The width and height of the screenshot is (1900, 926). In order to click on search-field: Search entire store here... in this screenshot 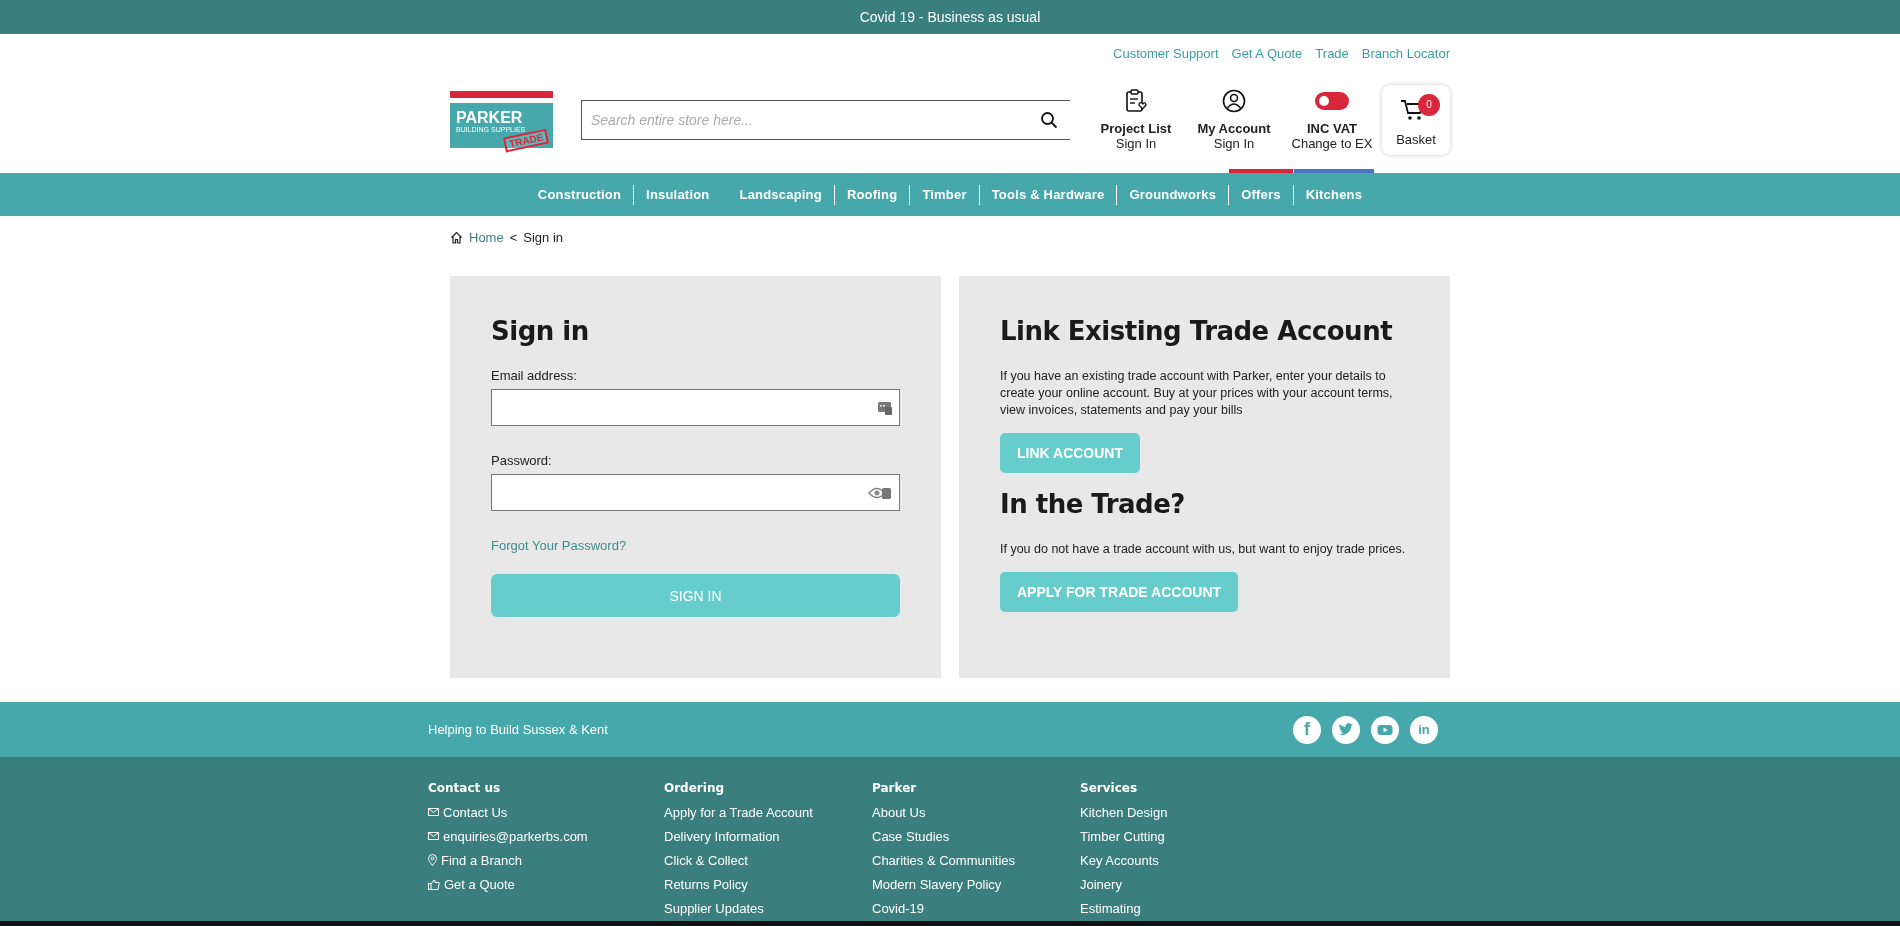, I will do `click(825, 119)`.